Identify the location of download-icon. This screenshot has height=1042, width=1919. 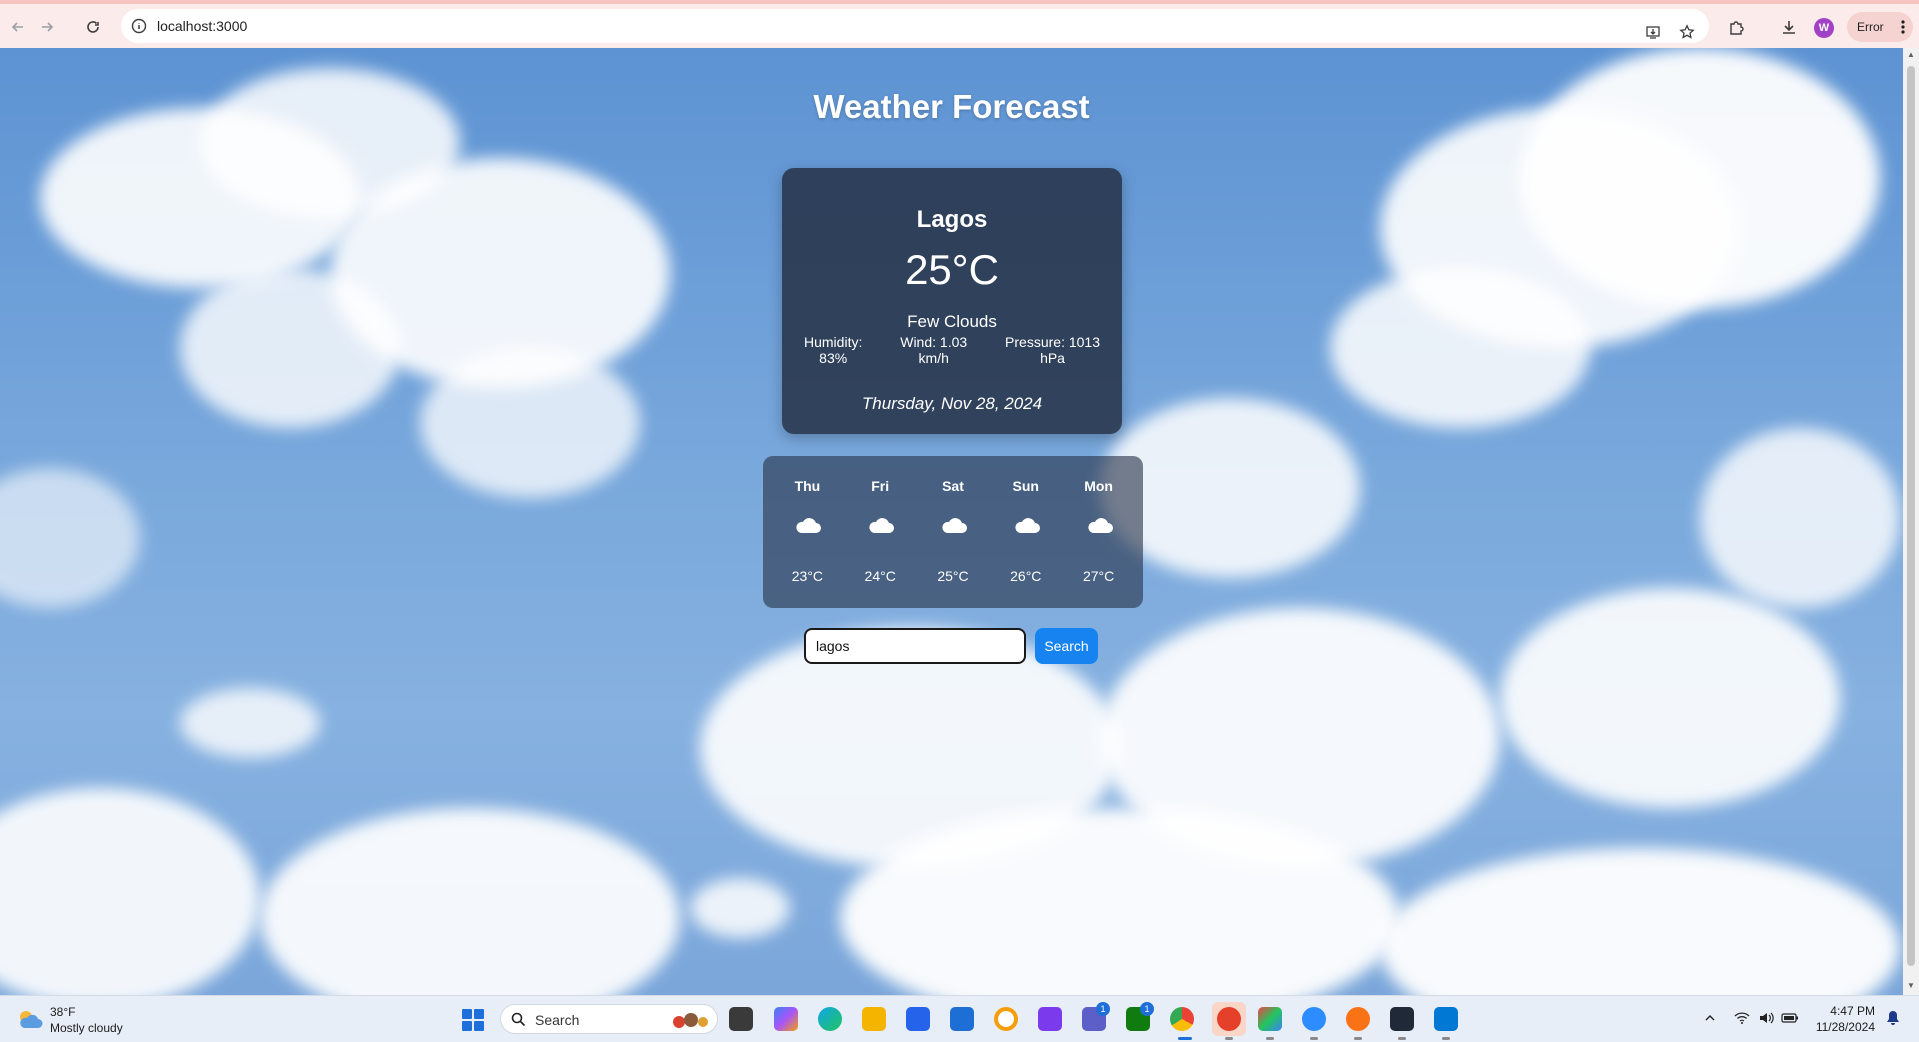
(1789, 27).